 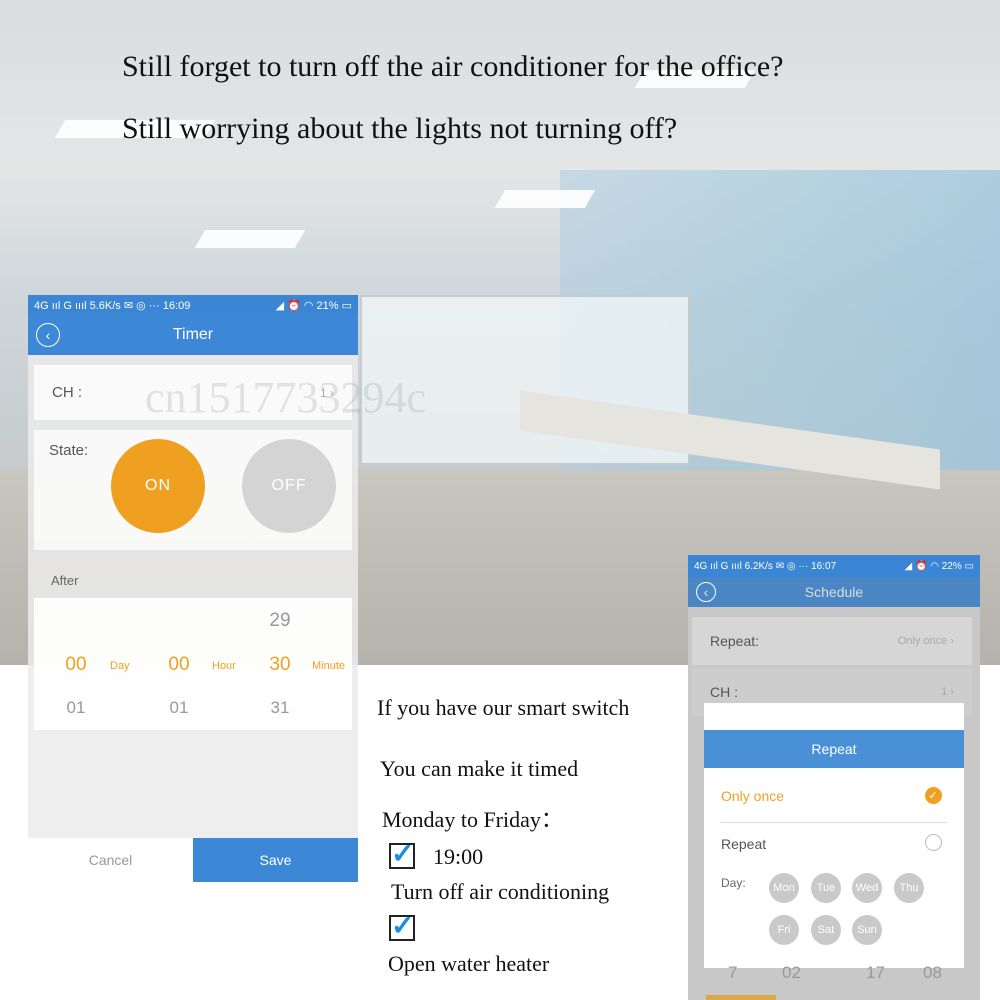 What do you see at coordinates (280, 664) in the screenshot?
I see `picker-minute-selected: 30` at bounding box center [280, 664].